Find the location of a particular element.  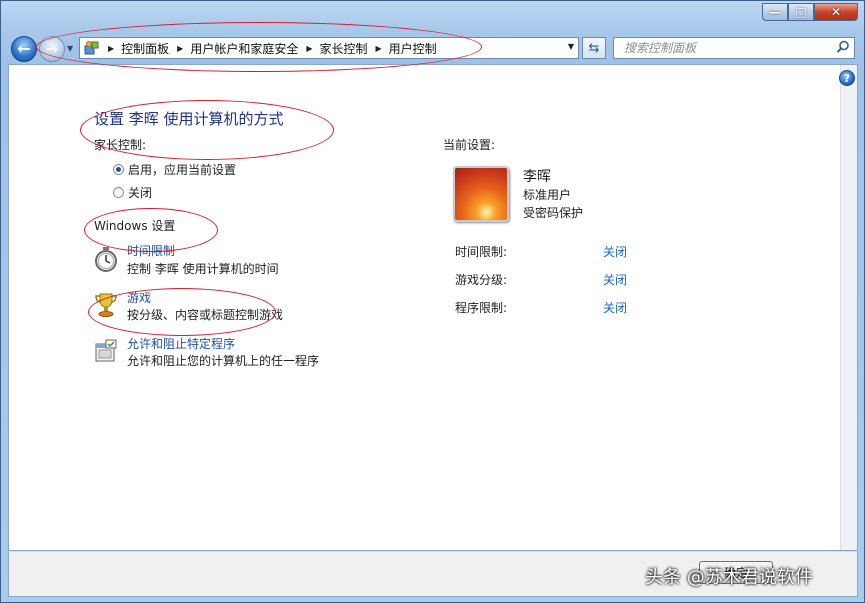

window-caption-buttons: — □ ✕ is located at coordinates (810, 12).